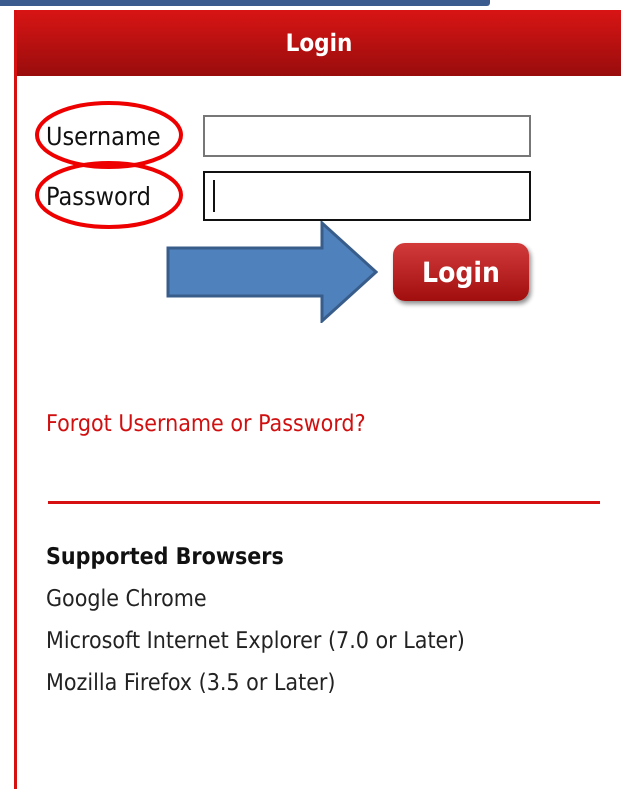 The height and width of the screenshot is (789, 621). I want to click on browser-name: Mozilla Firefox (3.5 or Later), so click(191, 683).